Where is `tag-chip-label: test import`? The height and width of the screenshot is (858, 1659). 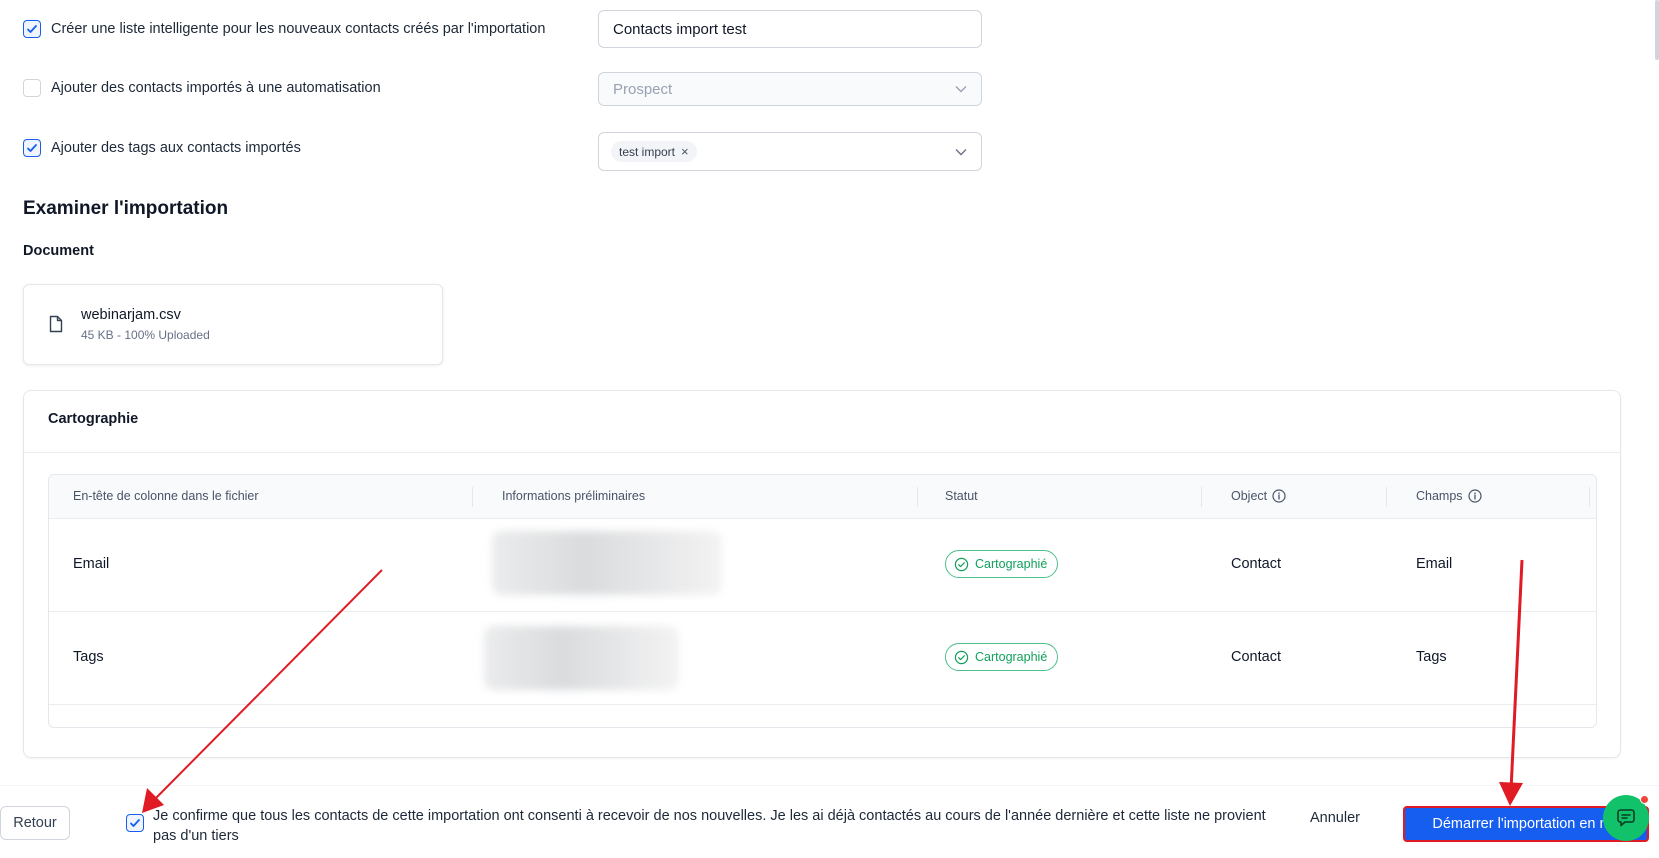
tag-chip-label: test import is located at coordinates (647, 151).